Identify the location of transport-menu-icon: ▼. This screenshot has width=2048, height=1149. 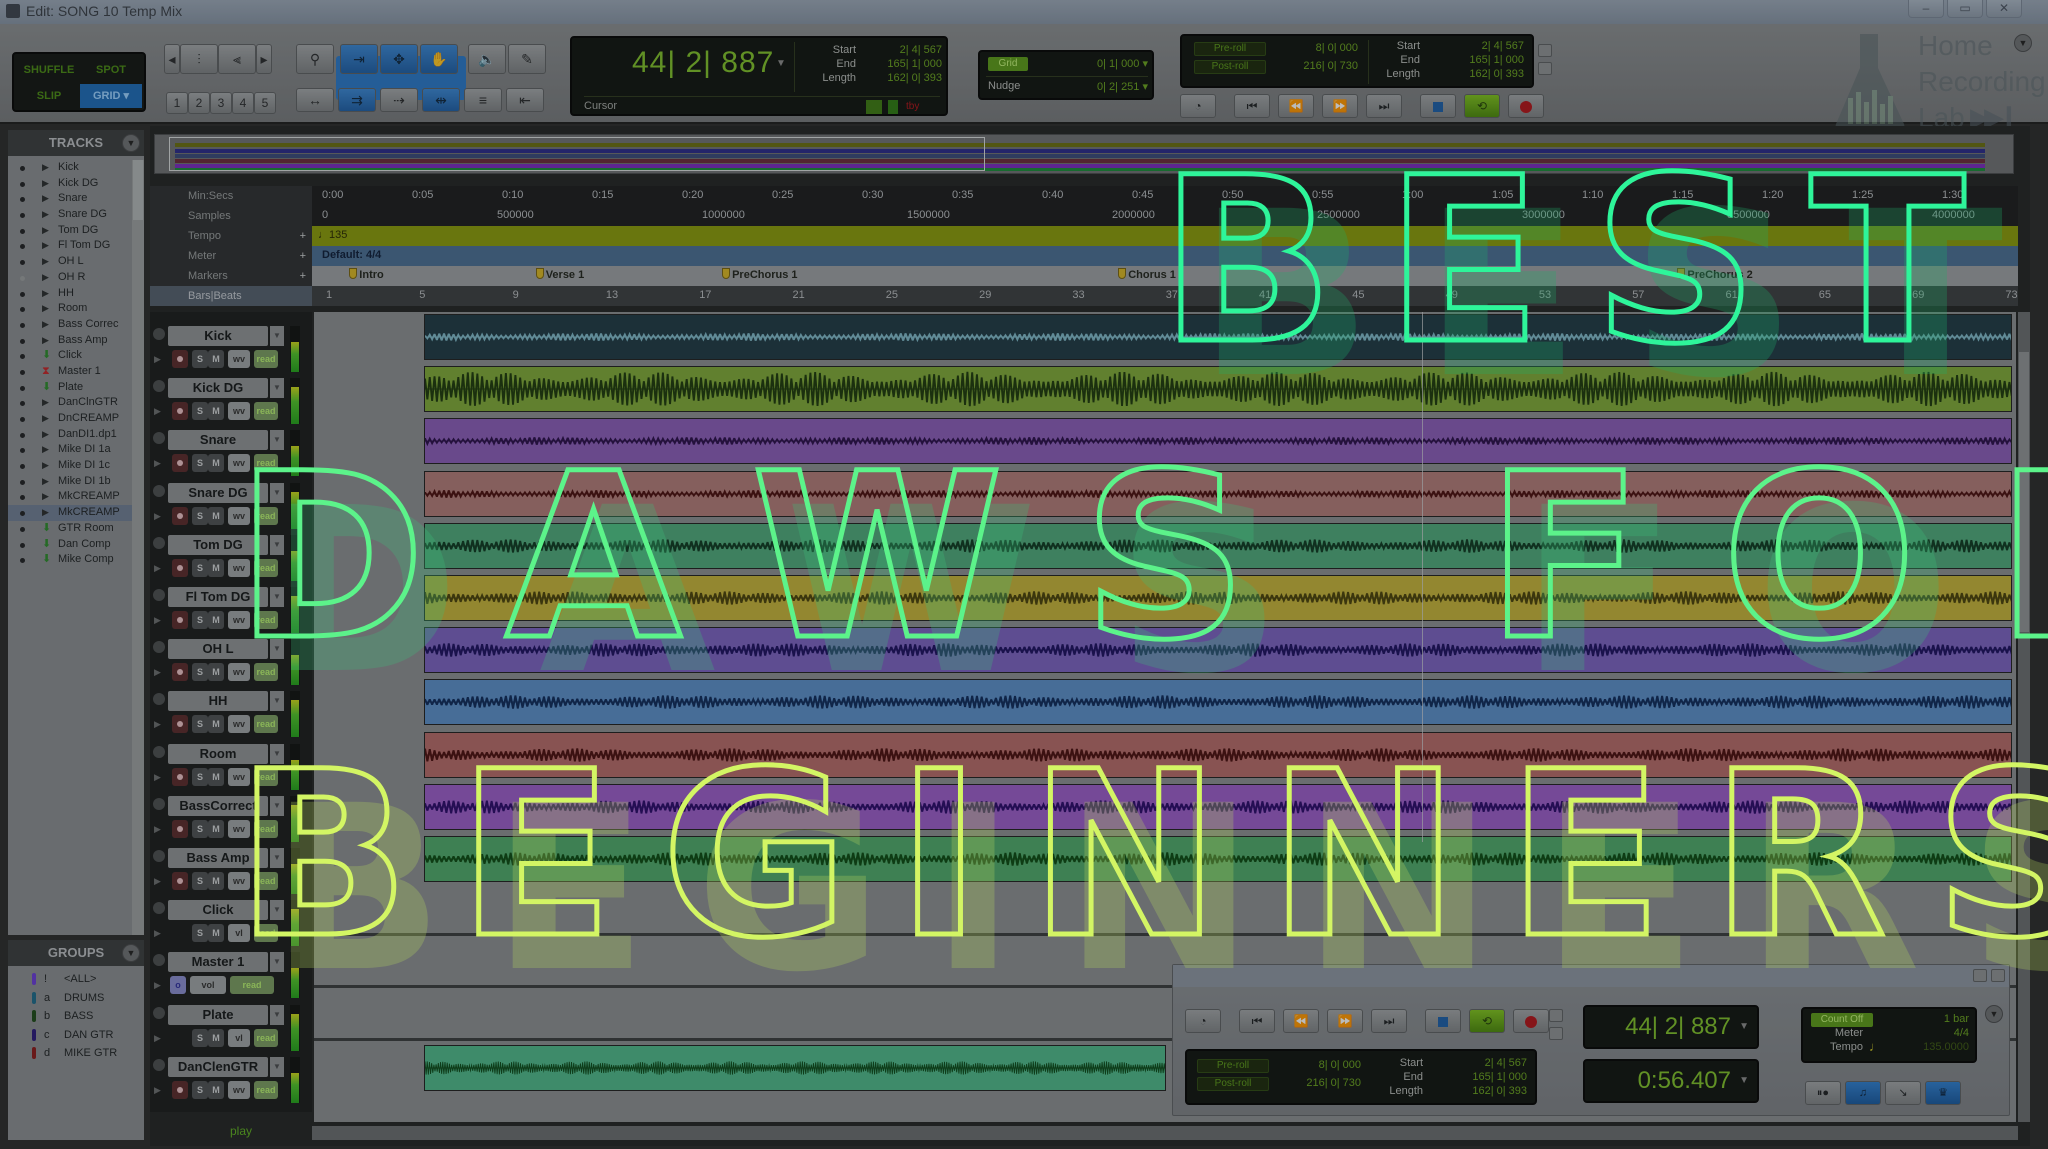
(1994, 1014).